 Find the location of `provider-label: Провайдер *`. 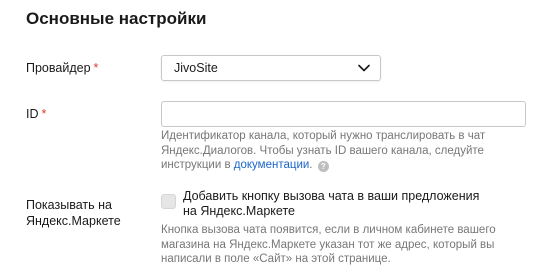

provider-label: Провайдер * is located at coordinates (62, 68).